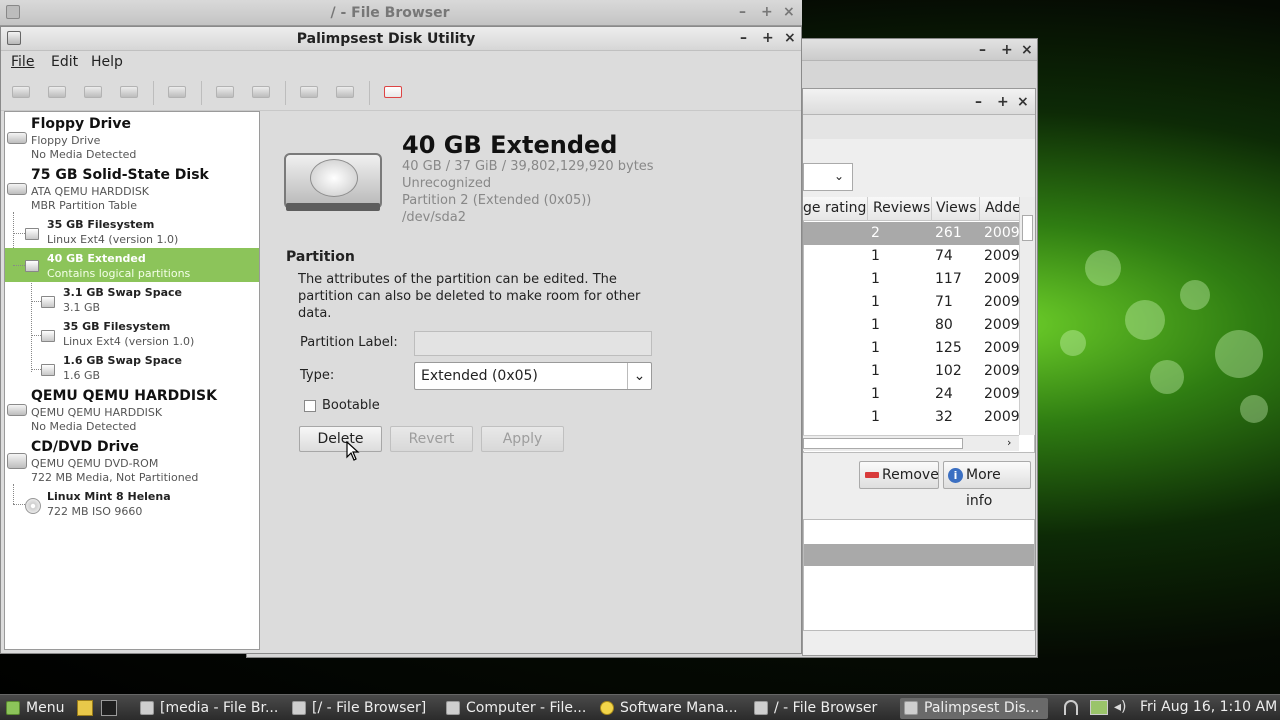 The width and height of the screenshot is (1280, 720). What do you see at coordinates (948, 279) in the screenshot?
I see `row-views: 117` at bounding box center [948, 279].